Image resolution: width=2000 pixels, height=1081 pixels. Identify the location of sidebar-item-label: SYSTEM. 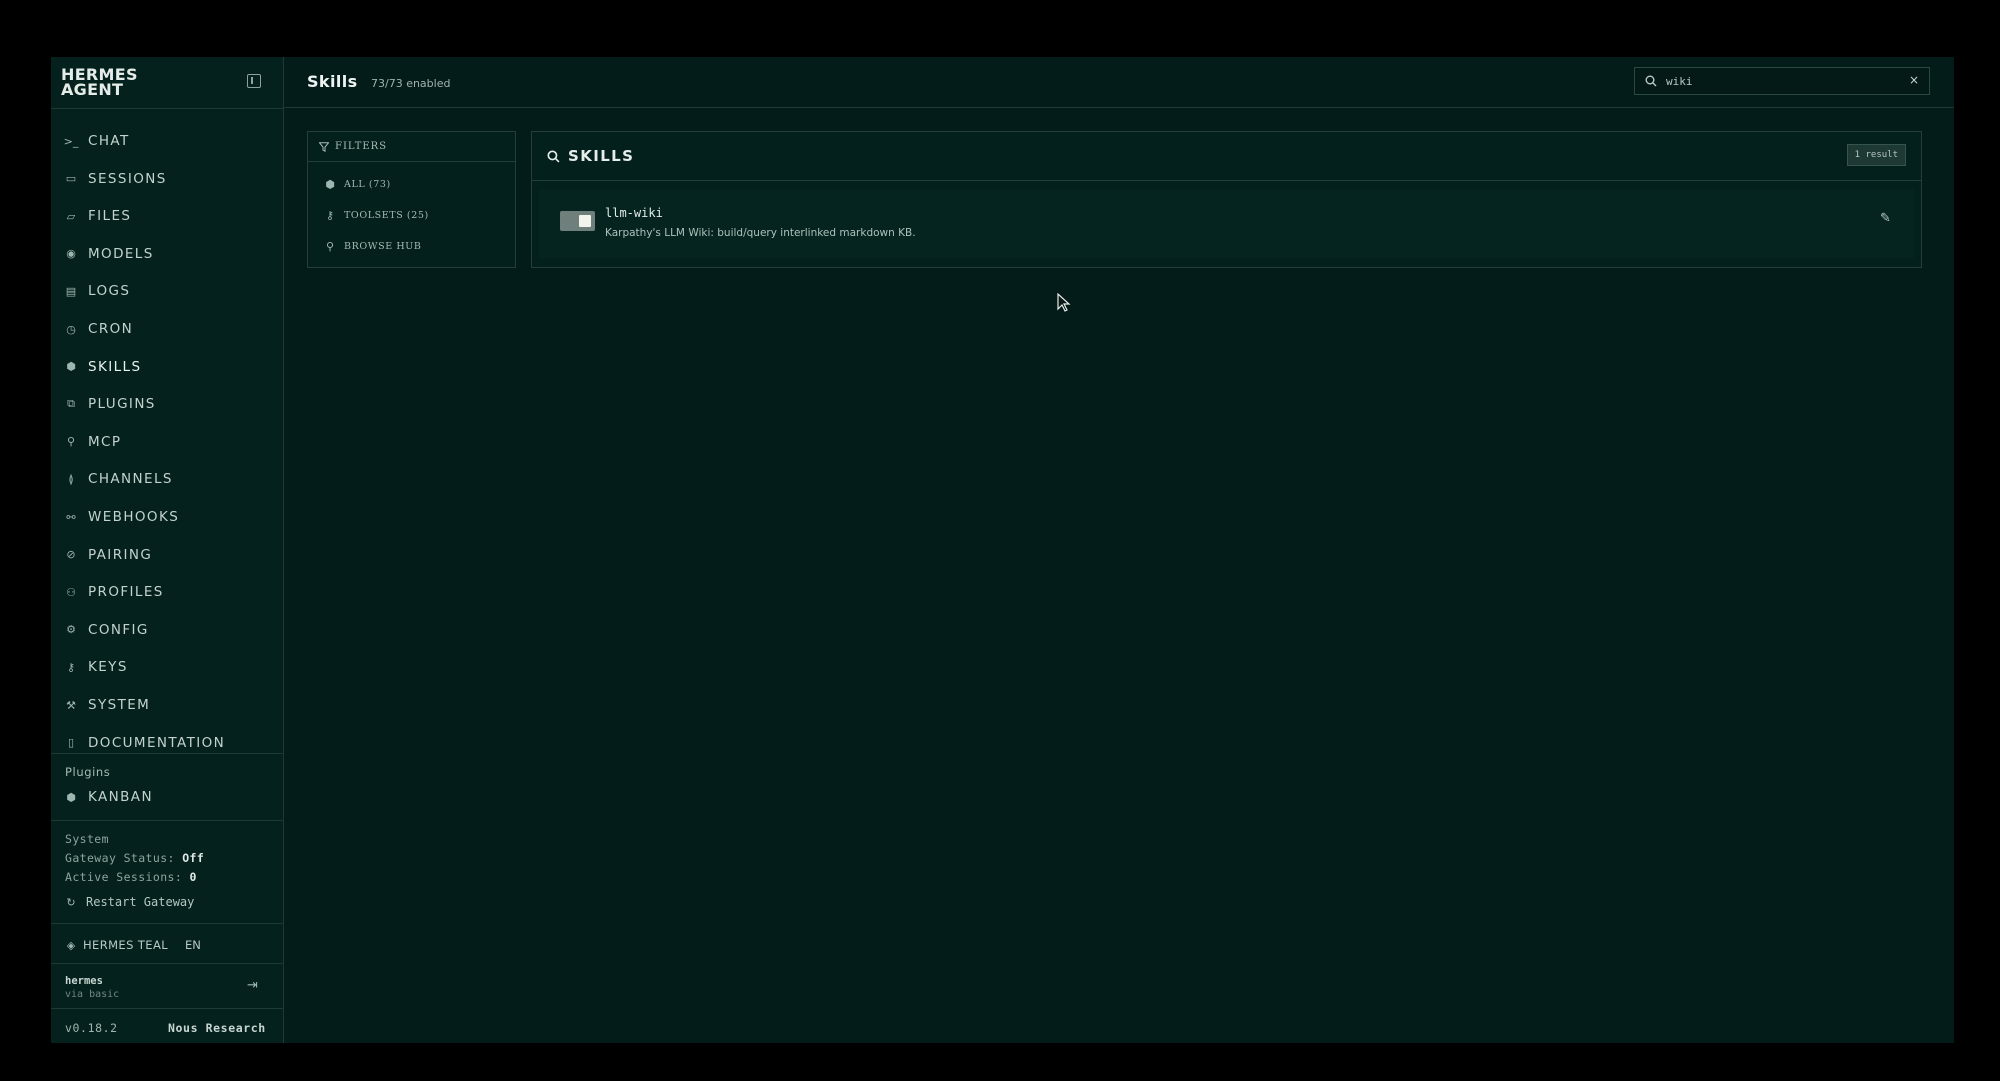
(119, 705).